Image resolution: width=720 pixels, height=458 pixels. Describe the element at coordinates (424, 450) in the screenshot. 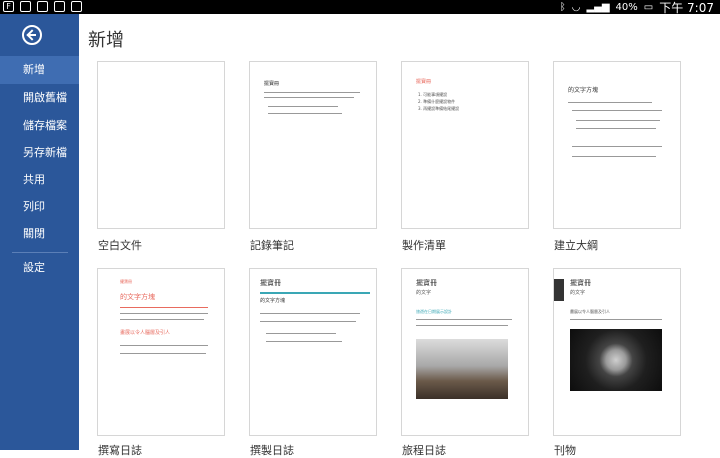

I see `template-label: 旅程日誌` at that location.